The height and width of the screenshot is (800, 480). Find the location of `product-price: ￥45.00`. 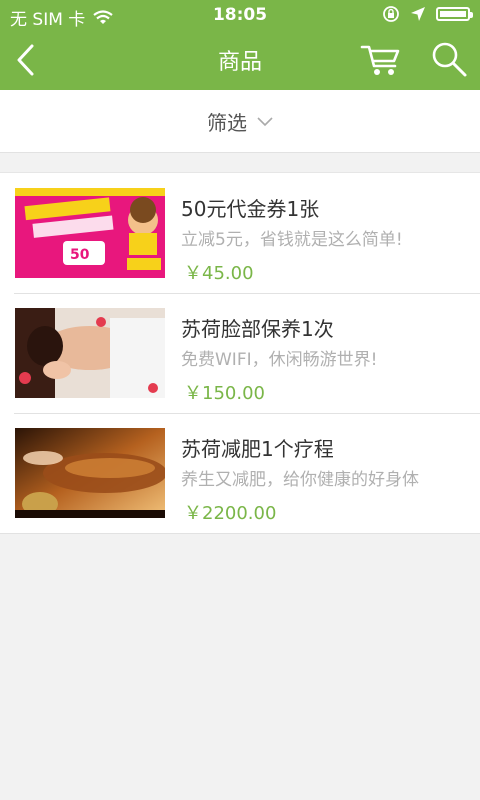

product-price: ￥45.00 is located at coordinates (219, 273).